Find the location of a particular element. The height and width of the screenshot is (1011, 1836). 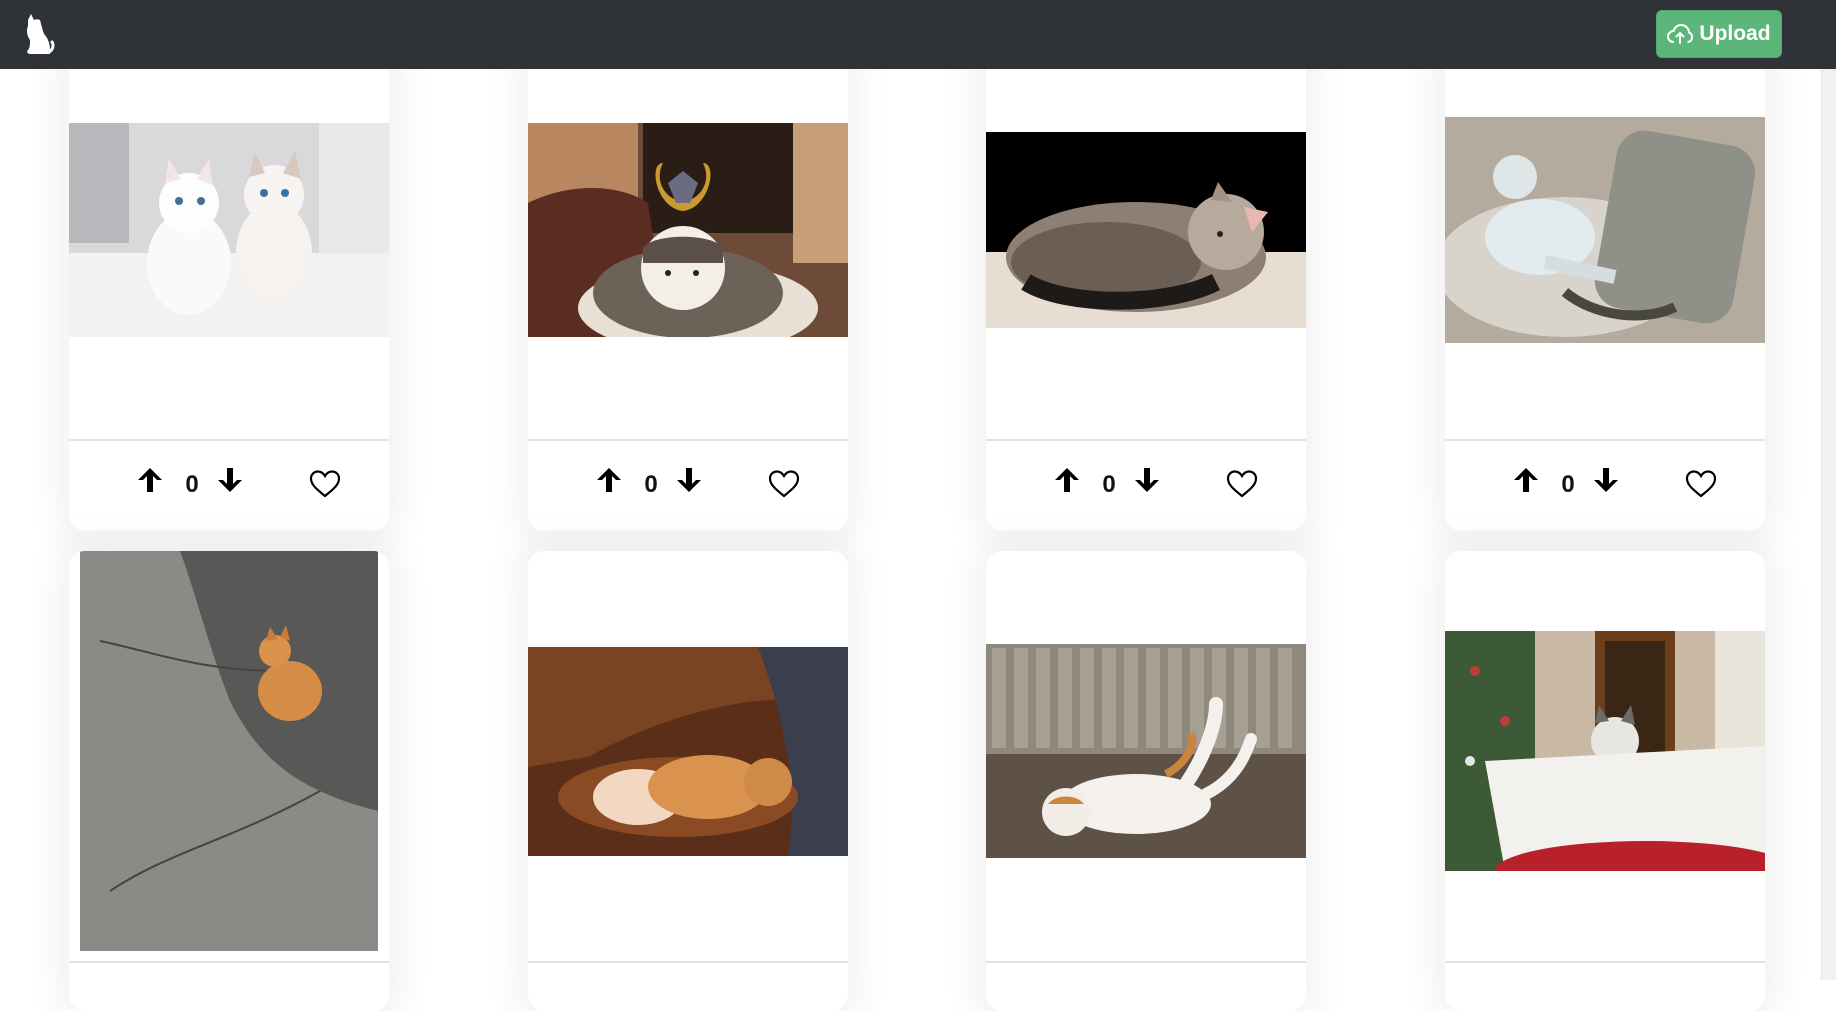

cloud-upload-icon is located at coordinates (1680, 33).